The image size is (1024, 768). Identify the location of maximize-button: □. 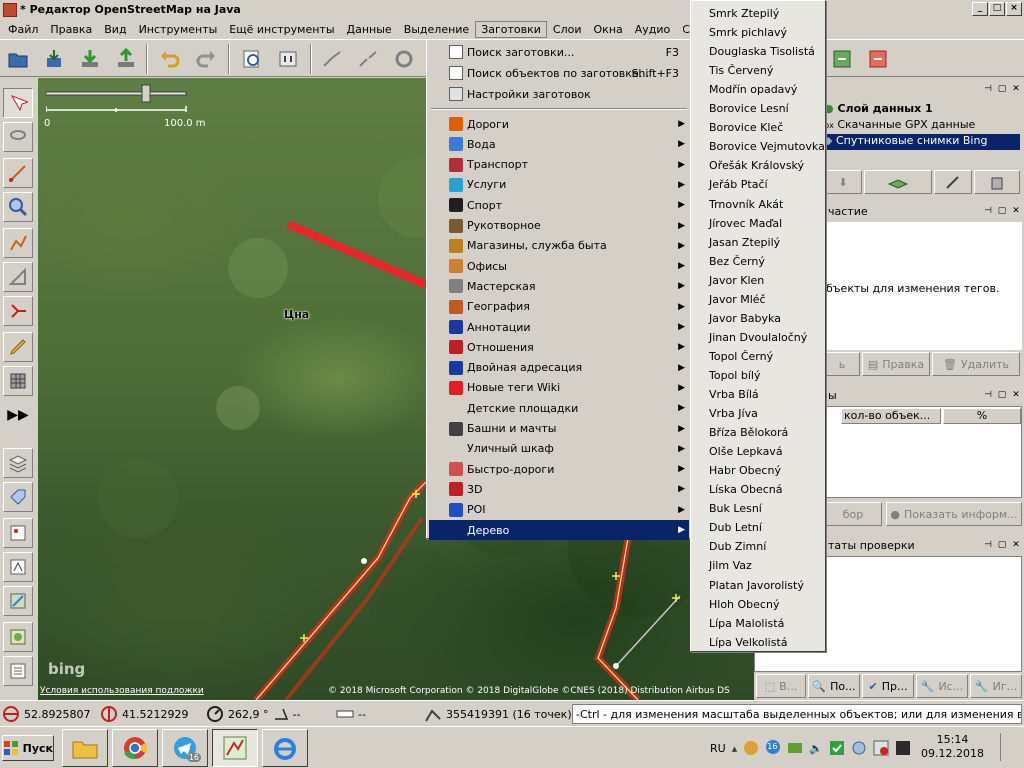
(997, 9).